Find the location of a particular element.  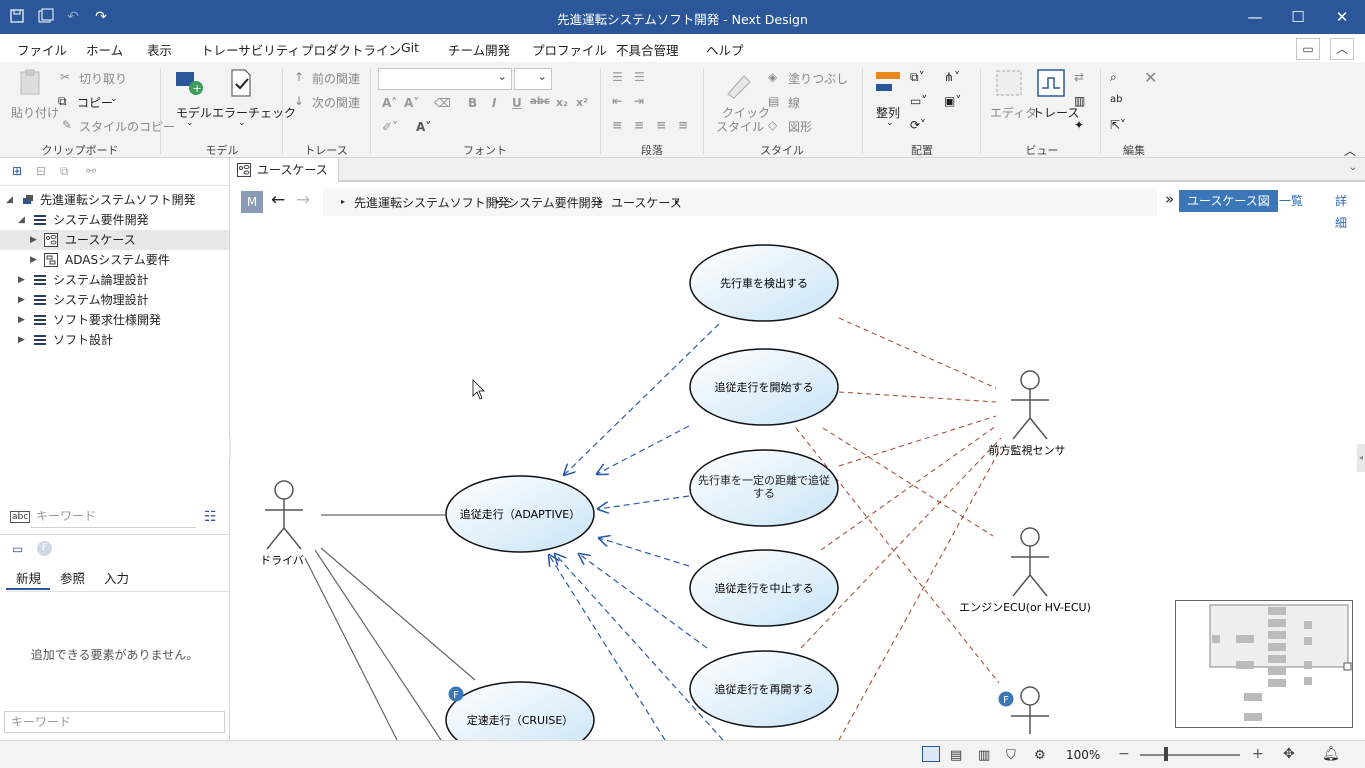

menu-traceability: トレーサビリティ is located at coordinates (250, 49).